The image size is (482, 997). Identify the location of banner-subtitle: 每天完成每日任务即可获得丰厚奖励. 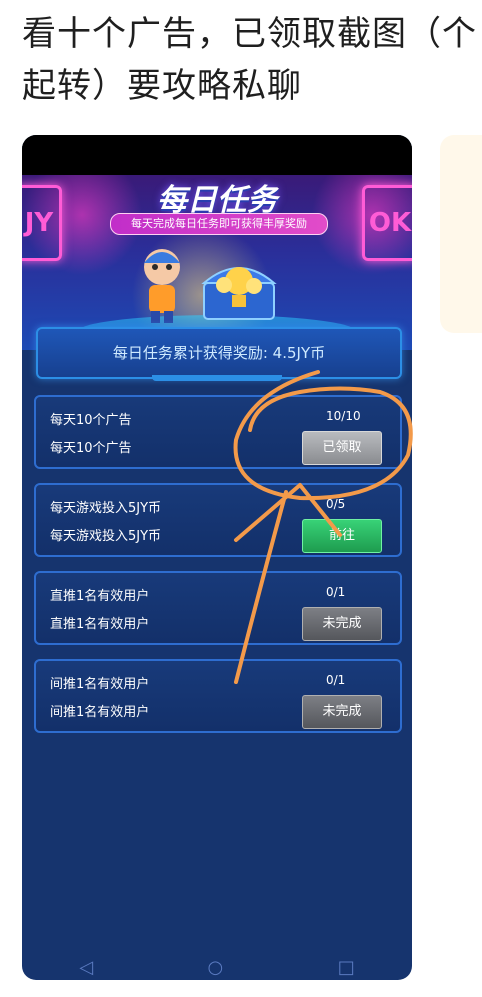
(219, 224).